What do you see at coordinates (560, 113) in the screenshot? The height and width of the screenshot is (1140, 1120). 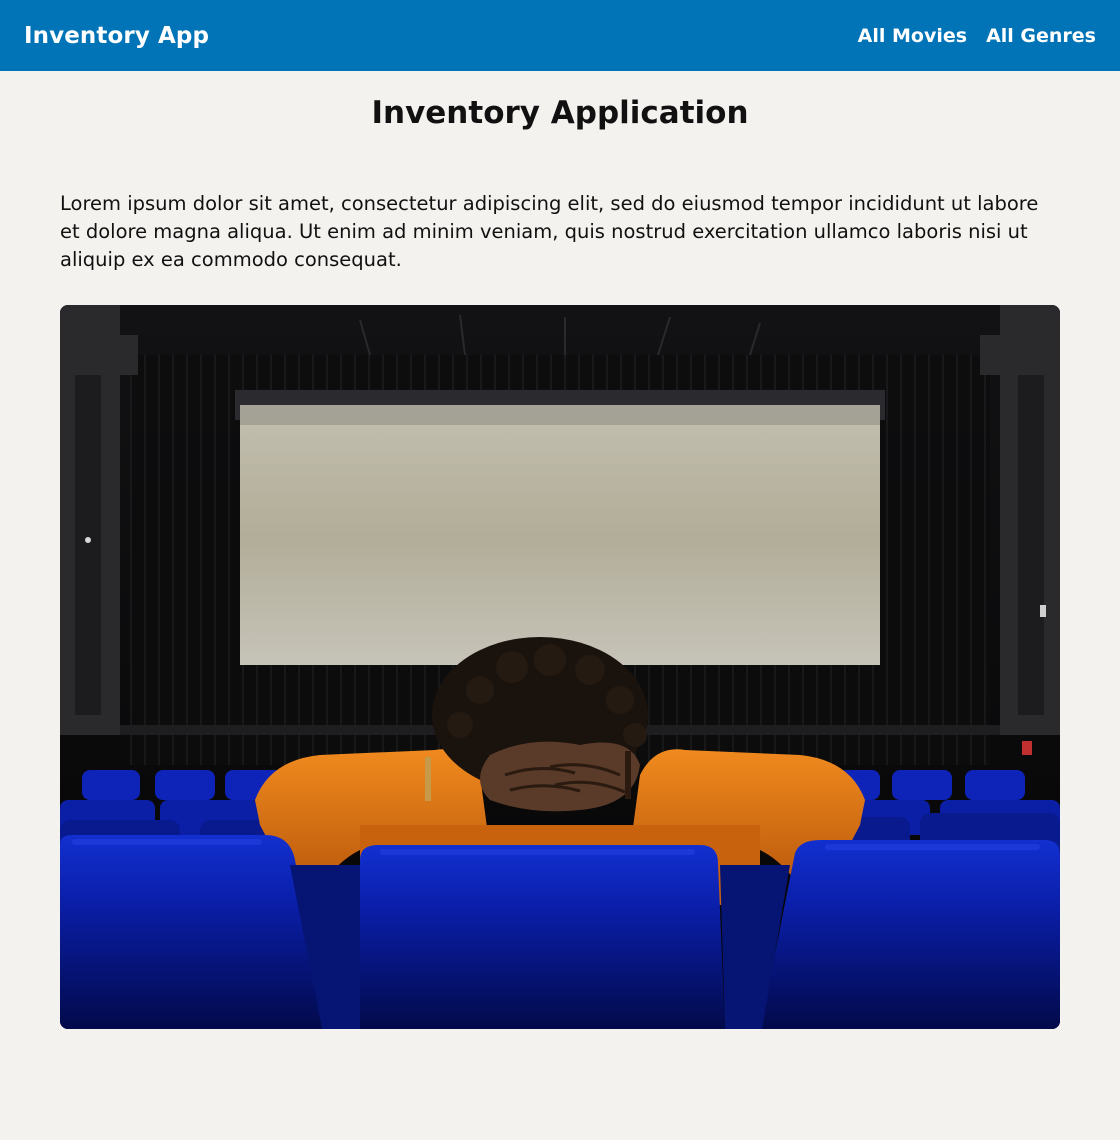 I see `page-title: Inventory Application` at bounding box center [560, 113].